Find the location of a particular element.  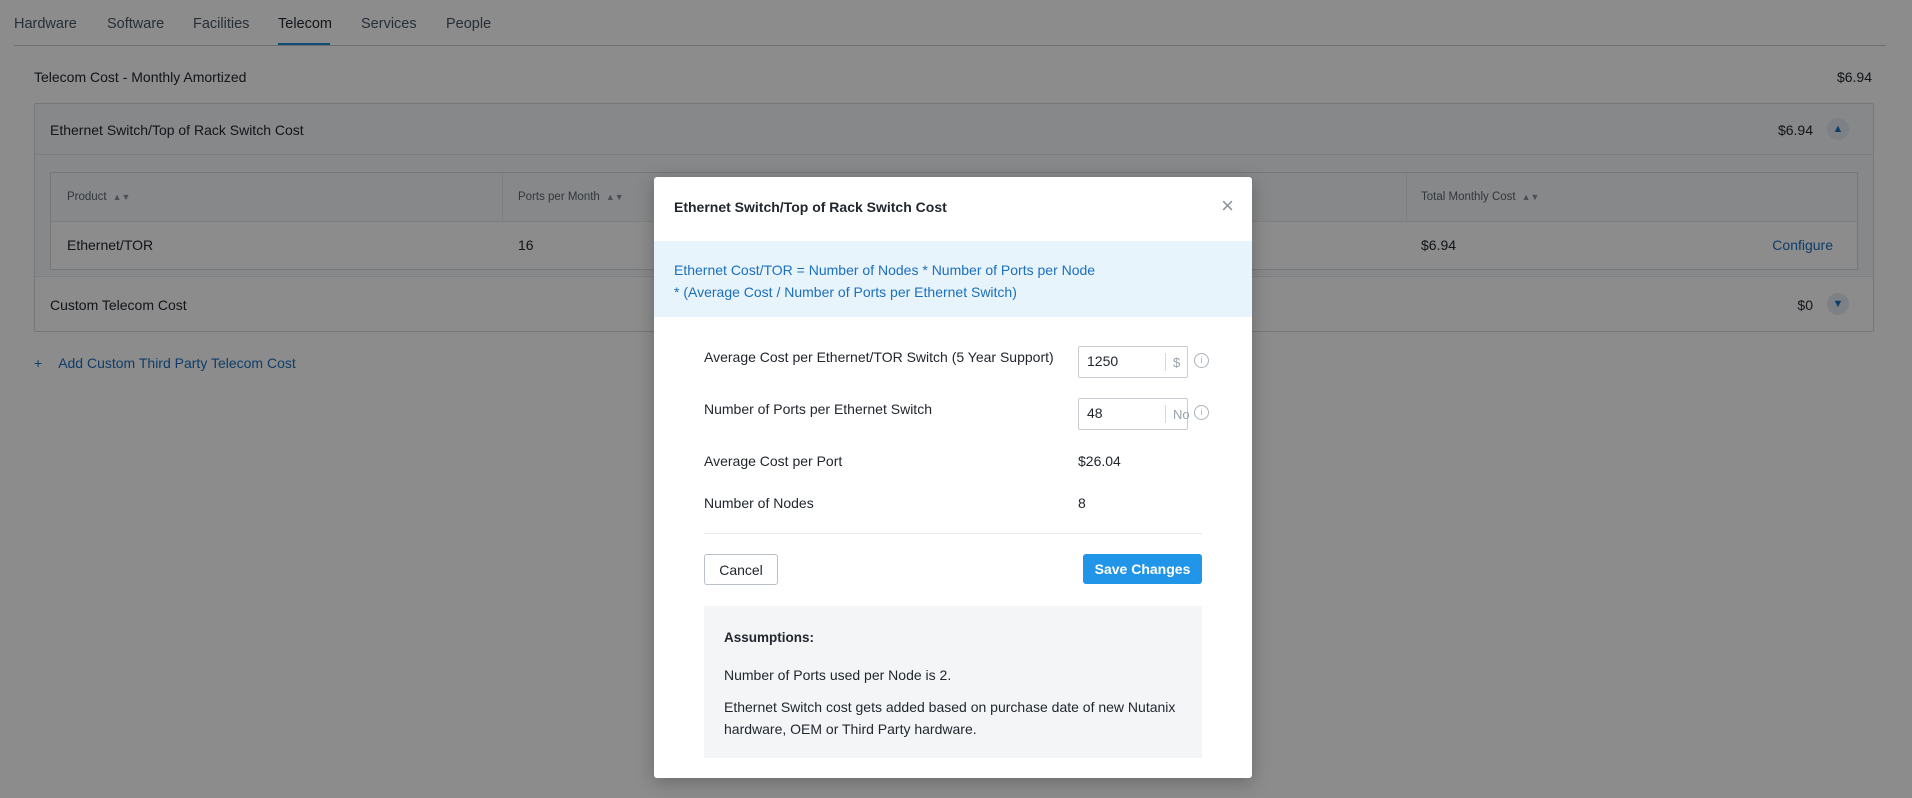

ports-per-switch-field: No is located at coordinates (1134, 414).